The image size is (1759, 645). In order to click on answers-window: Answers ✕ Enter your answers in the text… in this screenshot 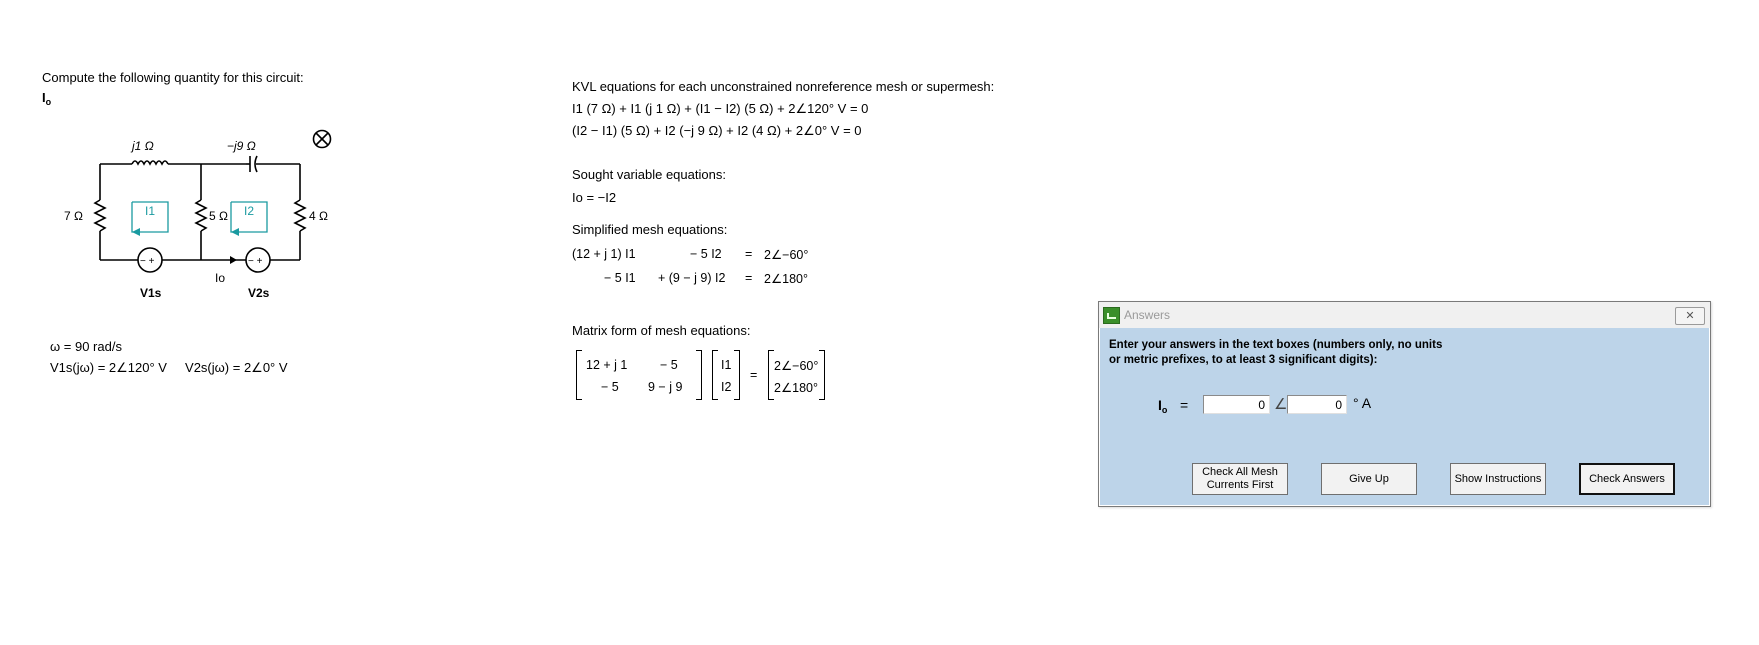, I will do `click(1404, 404)`.